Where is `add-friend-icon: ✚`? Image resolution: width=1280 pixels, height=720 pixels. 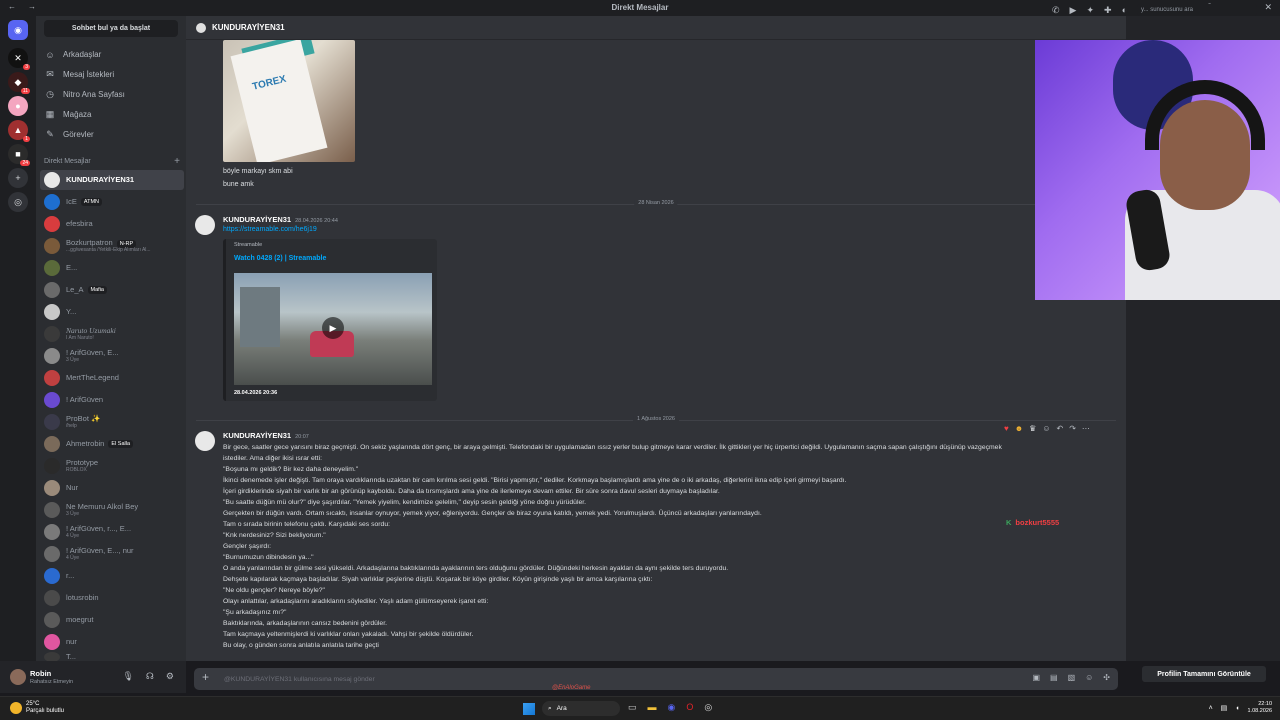 add-friend-icon: ✚ is located at coordinates (1108, 10).